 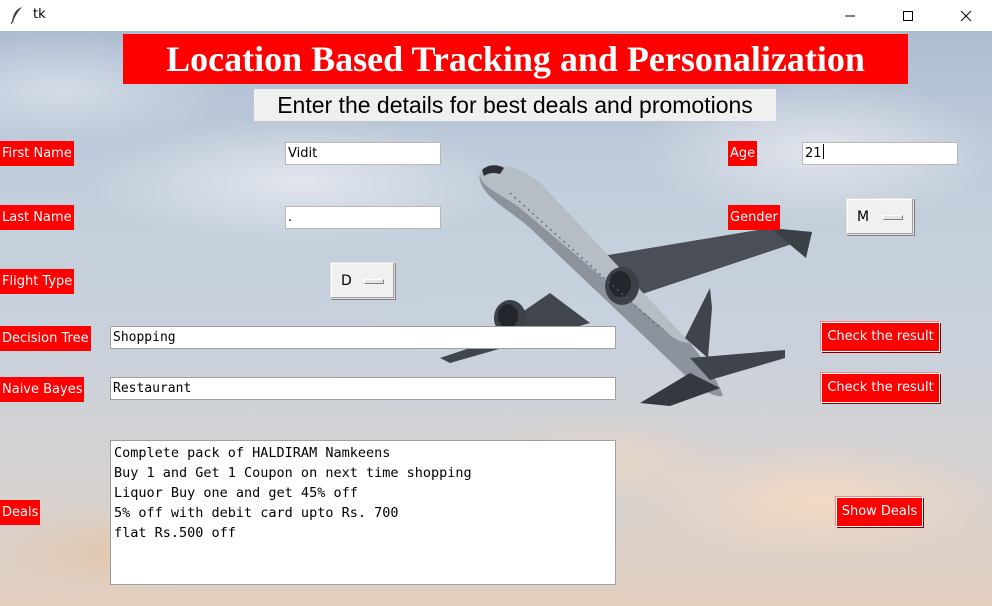 What do you see at coordinates (754, 217) in the screenshot?
I see `gender-label: Gender` at bounding box center [754, 217].